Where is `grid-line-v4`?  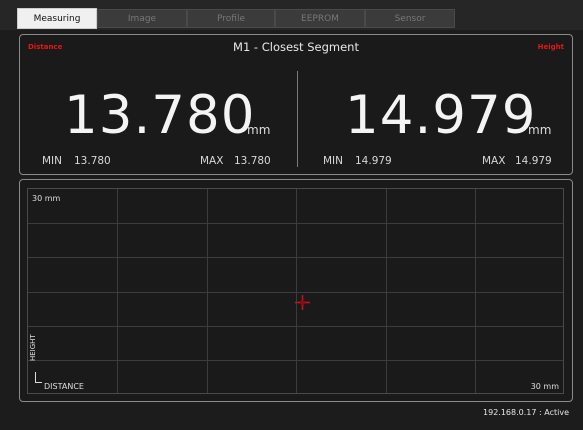
grid-line-v4 is located at coordinates (386, 291).